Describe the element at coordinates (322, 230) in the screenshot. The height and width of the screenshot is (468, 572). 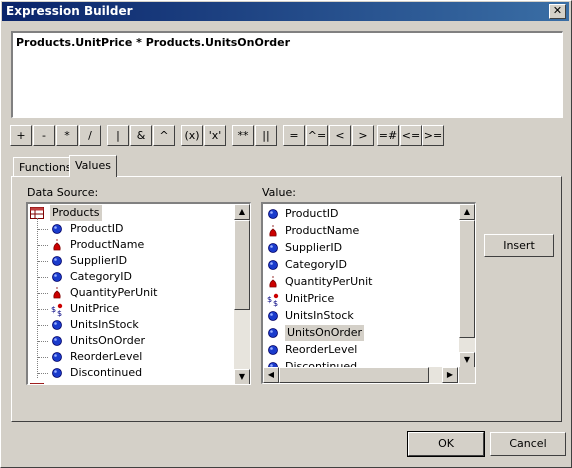
I see `value-item-label: ProductName` at that location.